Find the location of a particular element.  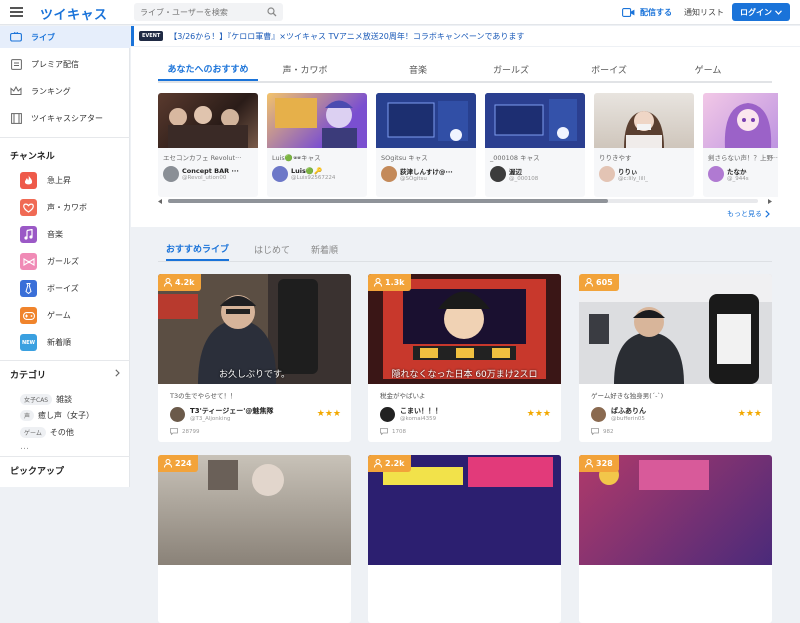

recommend-card: Luis🟢🕶キャス Luis🟢🔑 @Luis92567224 is located at coordinates (317, 145).